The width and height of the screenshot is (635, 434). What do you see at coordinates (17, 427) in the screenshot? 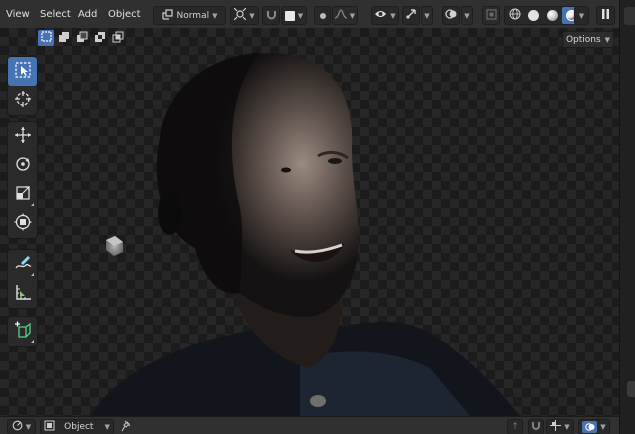
I see `viewport-editor-icon` at bounding box center [17, 427].